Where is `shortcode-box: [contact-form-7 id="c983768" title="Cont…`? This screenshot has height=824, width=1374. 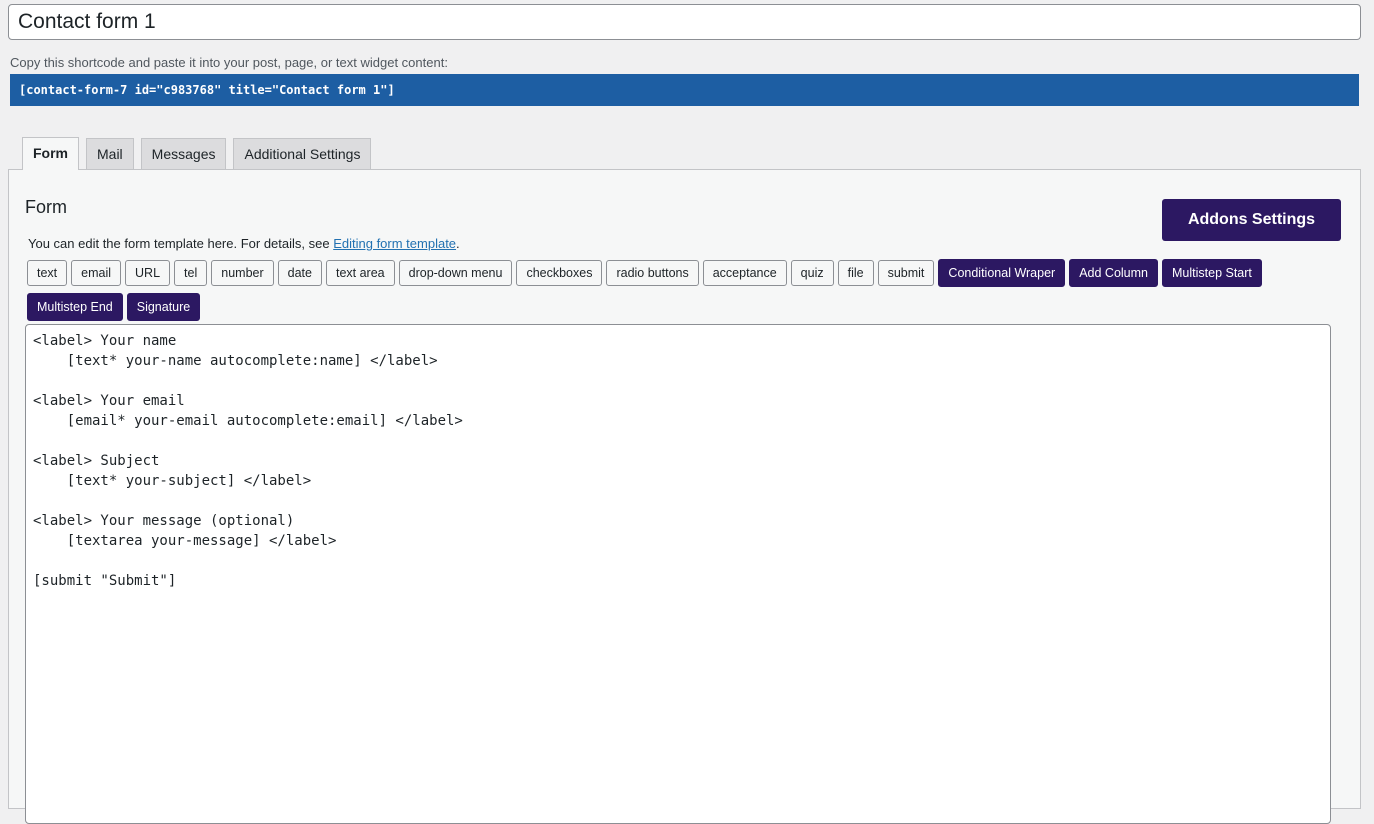 shortcode-box: [contact-form-7 id="c983768" title="Cont… is located at coordinates (684, 90).